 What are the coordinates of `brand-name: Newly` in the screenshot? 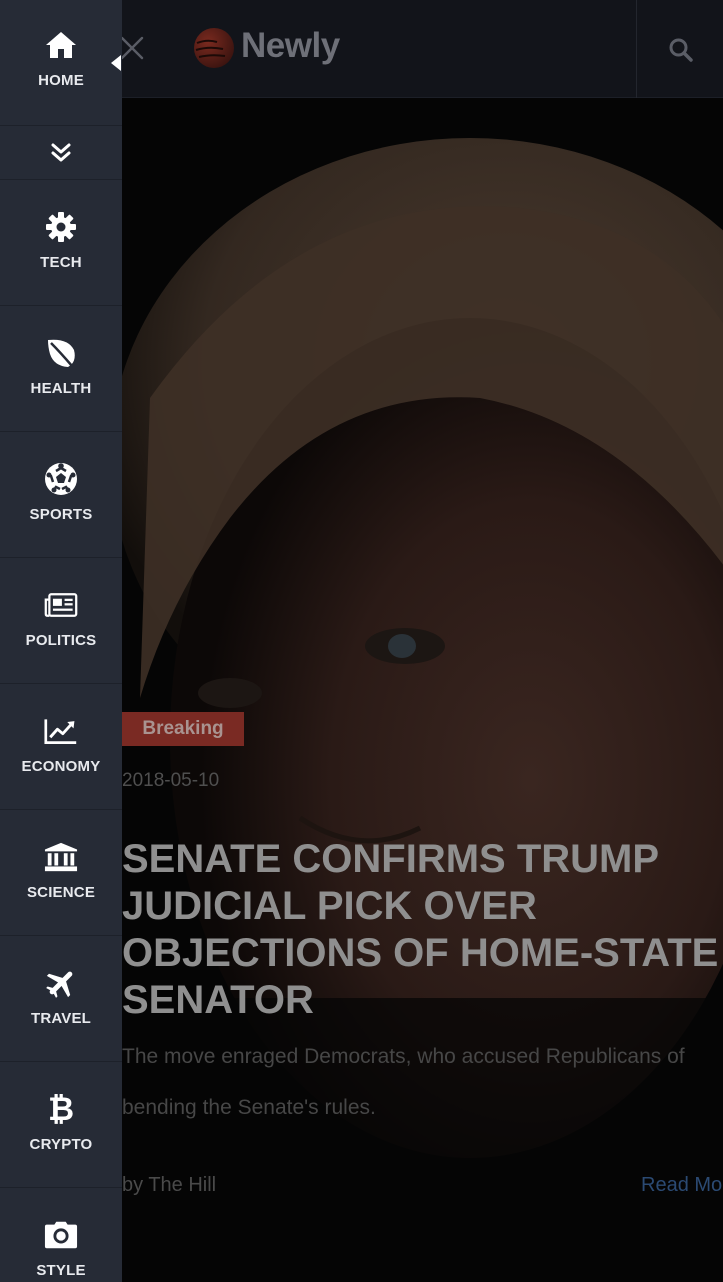 It's located at (290, 46).